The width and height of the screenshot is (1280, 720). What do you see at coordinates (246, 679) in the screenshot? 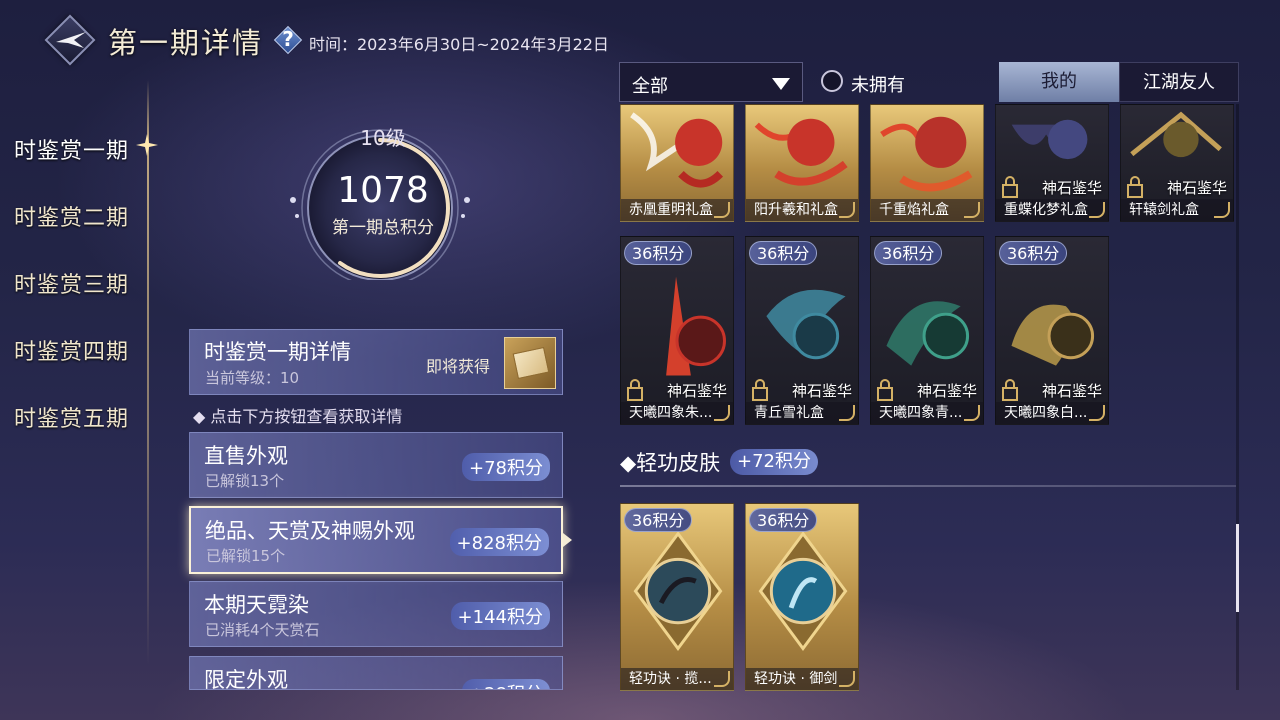
I see `category-title: 限定外观` at bounding box center [246, 679].